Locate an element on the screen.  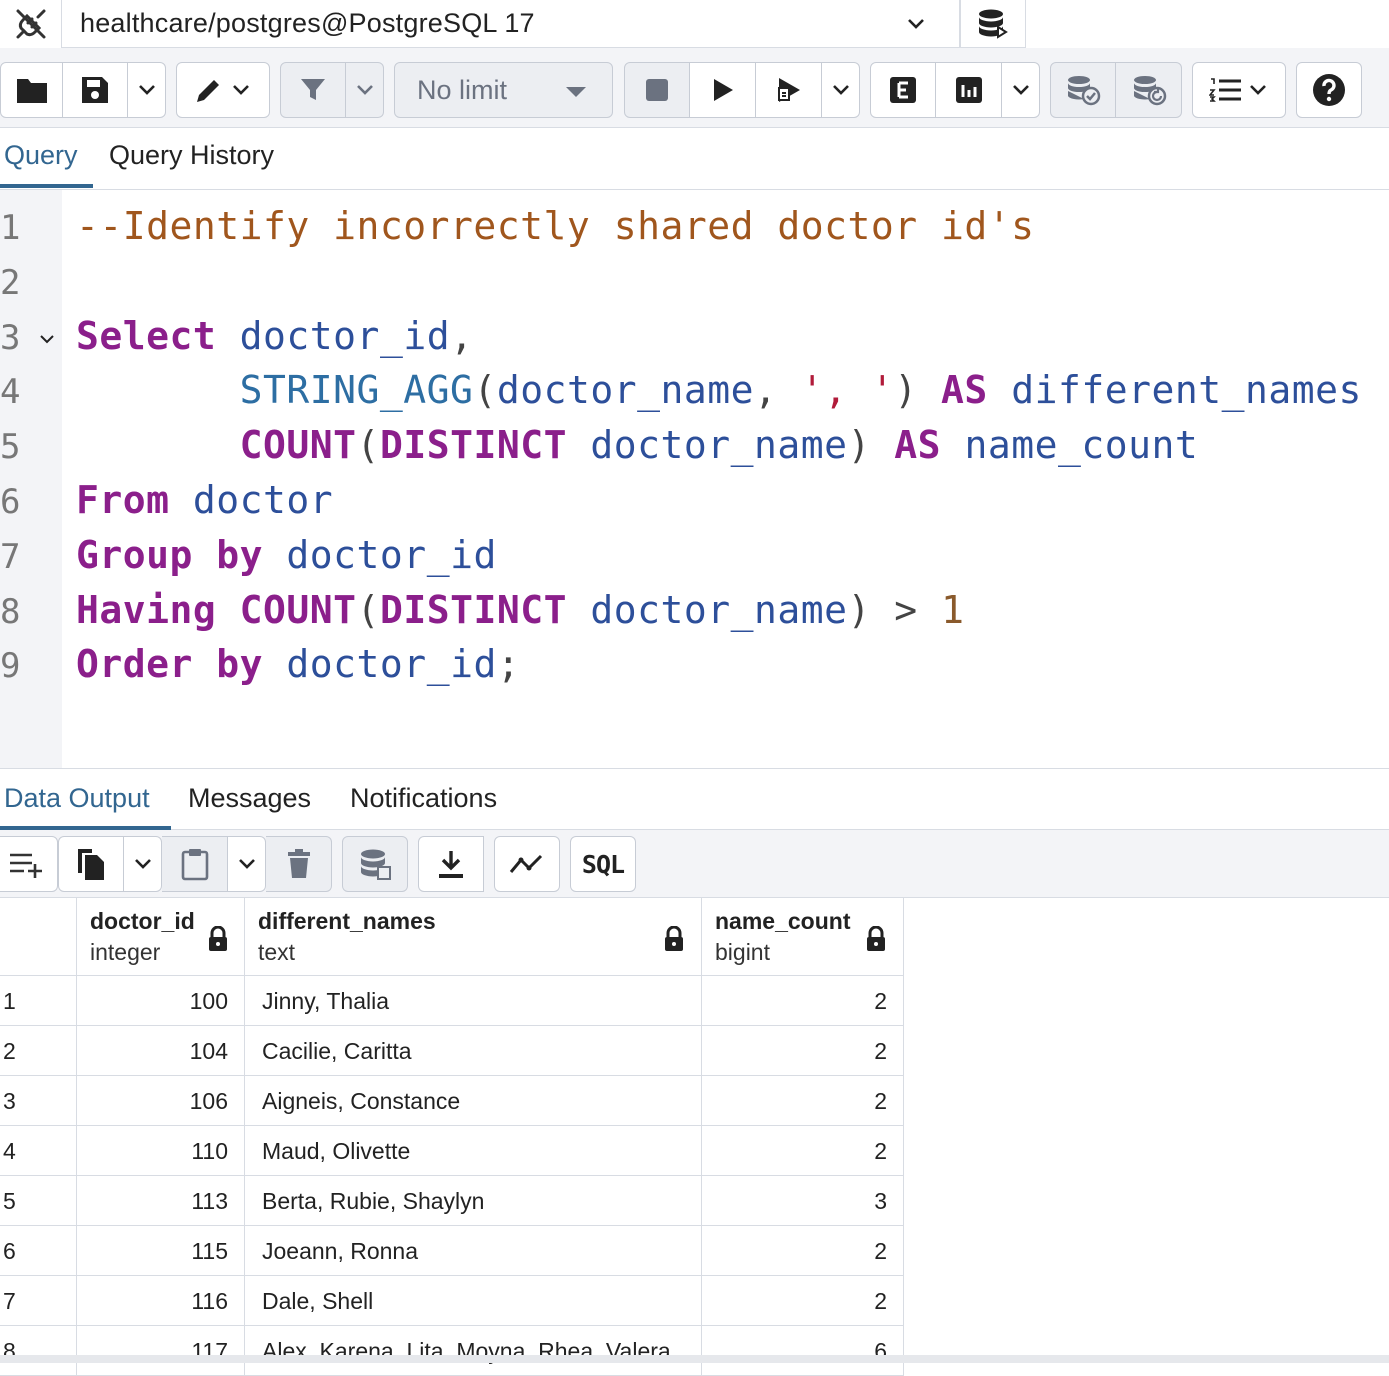
table-row: 7 116 Dale, Shell 2 is located at coordinates (452, 1301).